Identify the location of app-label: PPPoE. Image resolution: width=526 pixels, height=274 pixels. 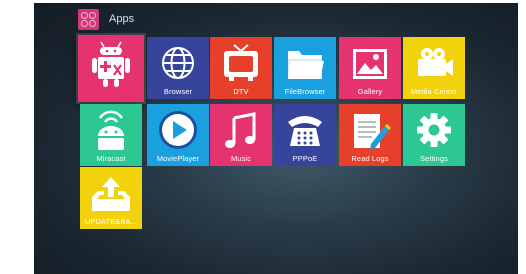
(305, 158).